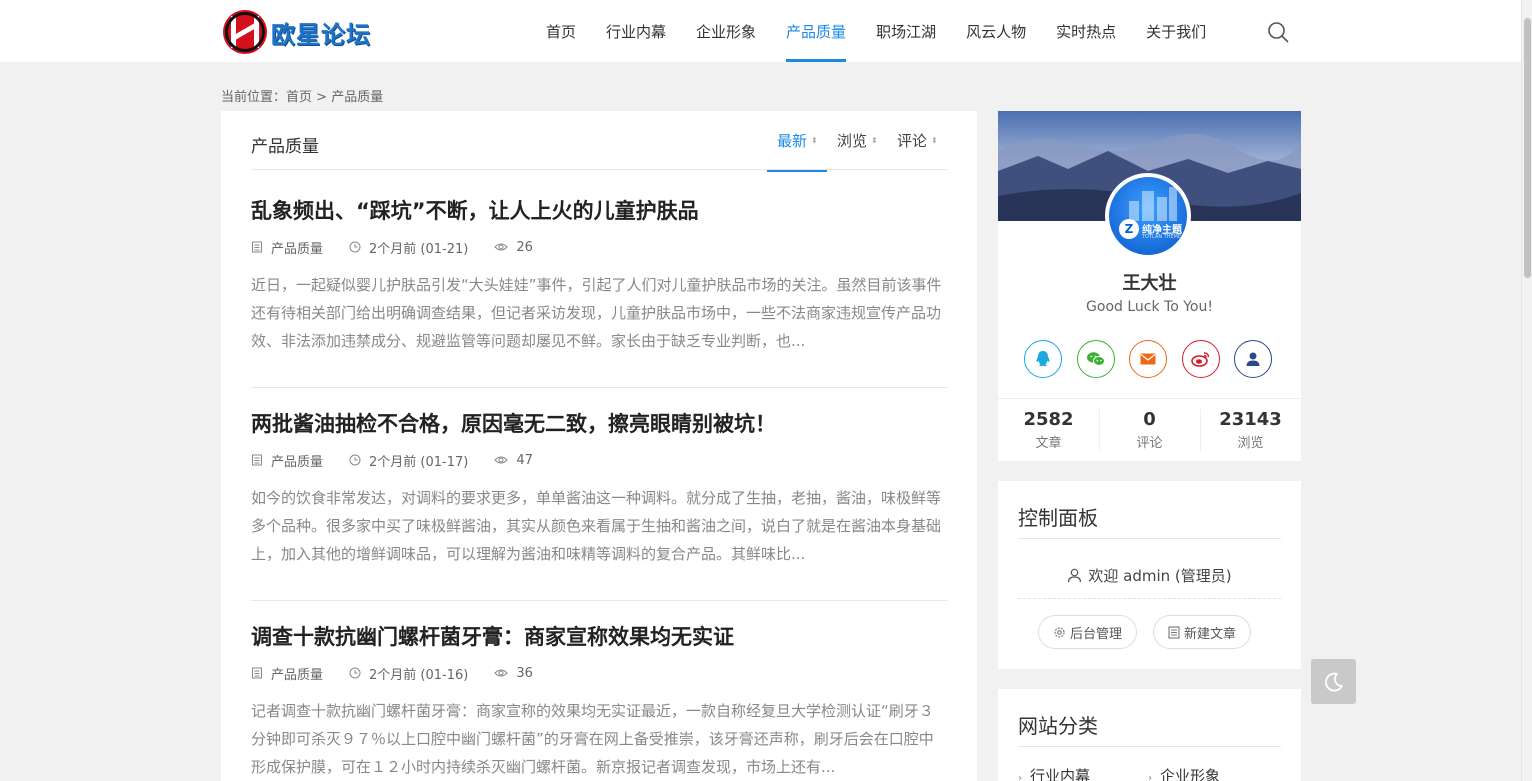  I want to click on nav-item-hot: 实时热点, so click(1086, 31).